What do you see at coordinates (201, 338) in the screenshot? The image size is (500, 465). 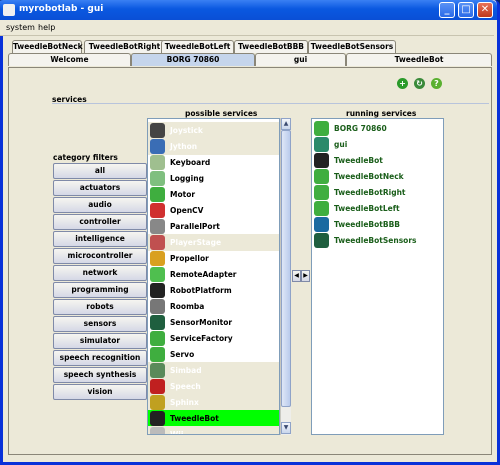 I see `service-label: ServiceFactory` at bounding box center [201, 338].